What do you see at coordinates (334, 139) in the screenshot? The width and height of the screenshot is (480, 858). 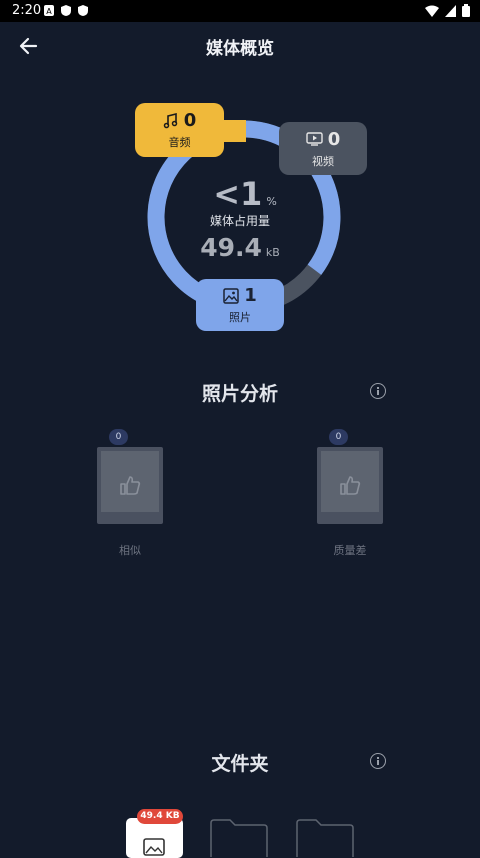 I see `video-count: 0` at bounding box center [334, 139].